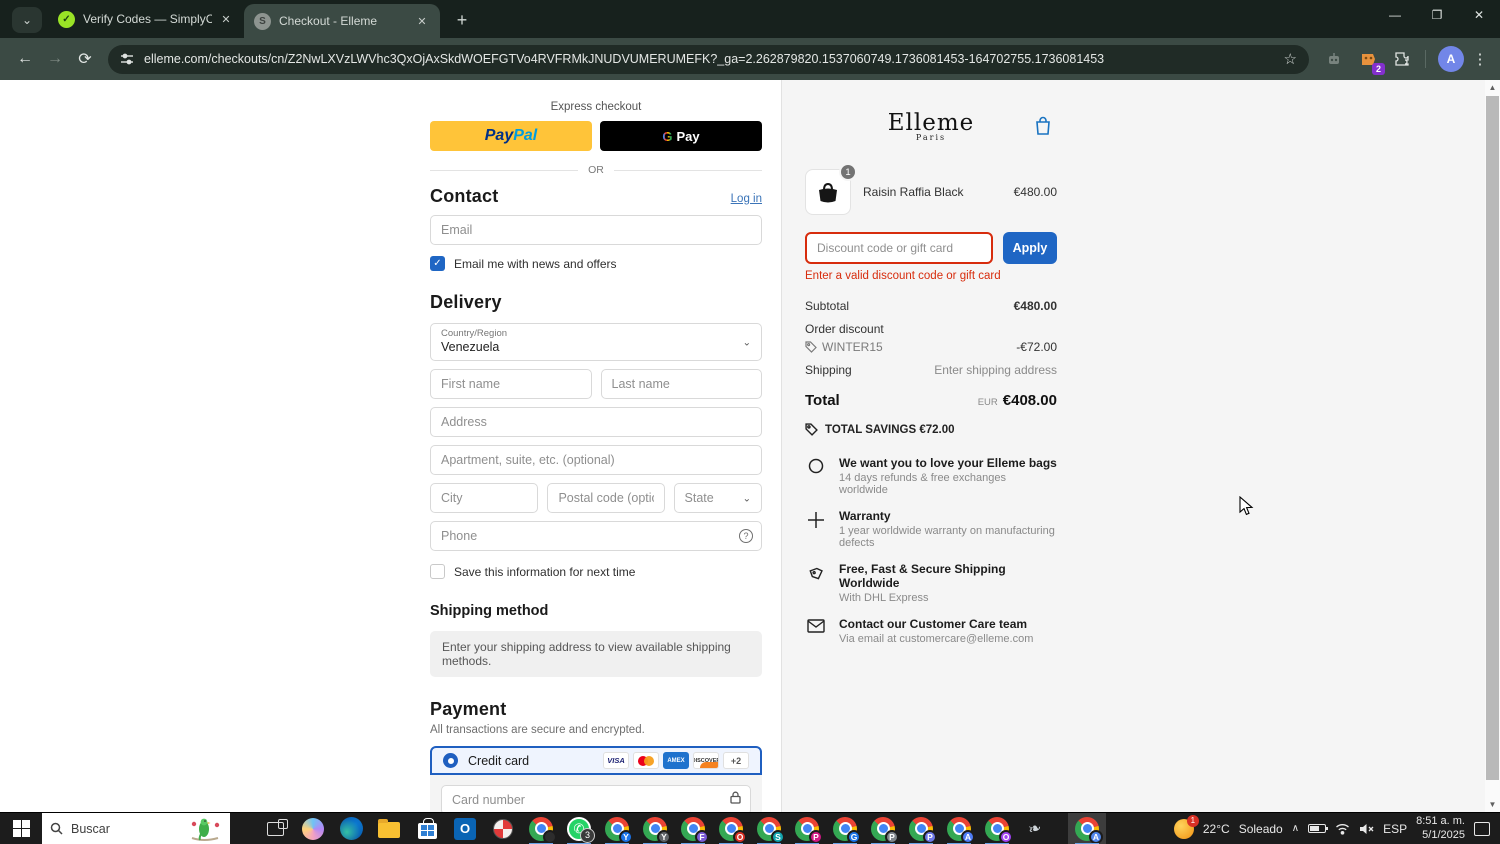  Describe the element at coordinates (465, 828) in the screenshot. I see `outlook-icon: O` at that location.